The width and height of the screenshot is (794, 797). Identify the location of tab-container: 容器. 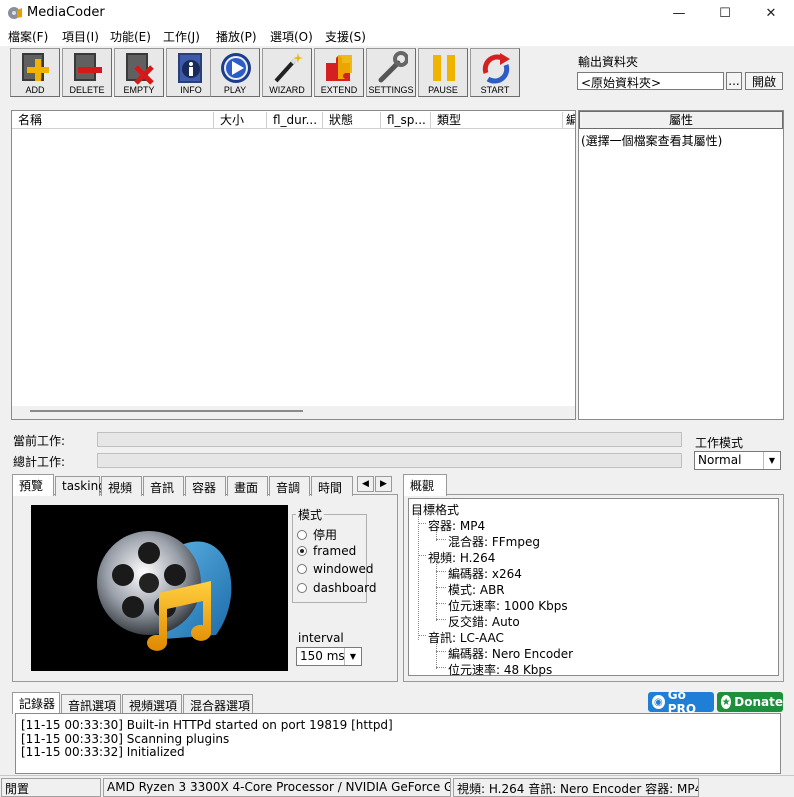
(205, 486).